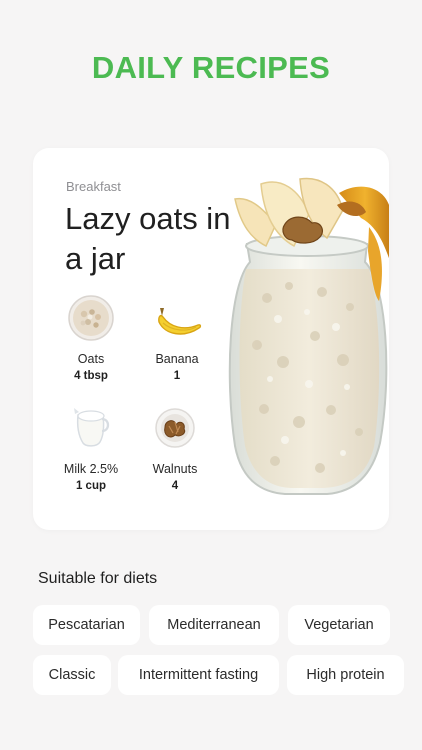  What do you see at coordinates (91, 359) in the screenshot?
I see `ingredient-name: Oats` at bounding box center [91, 359].